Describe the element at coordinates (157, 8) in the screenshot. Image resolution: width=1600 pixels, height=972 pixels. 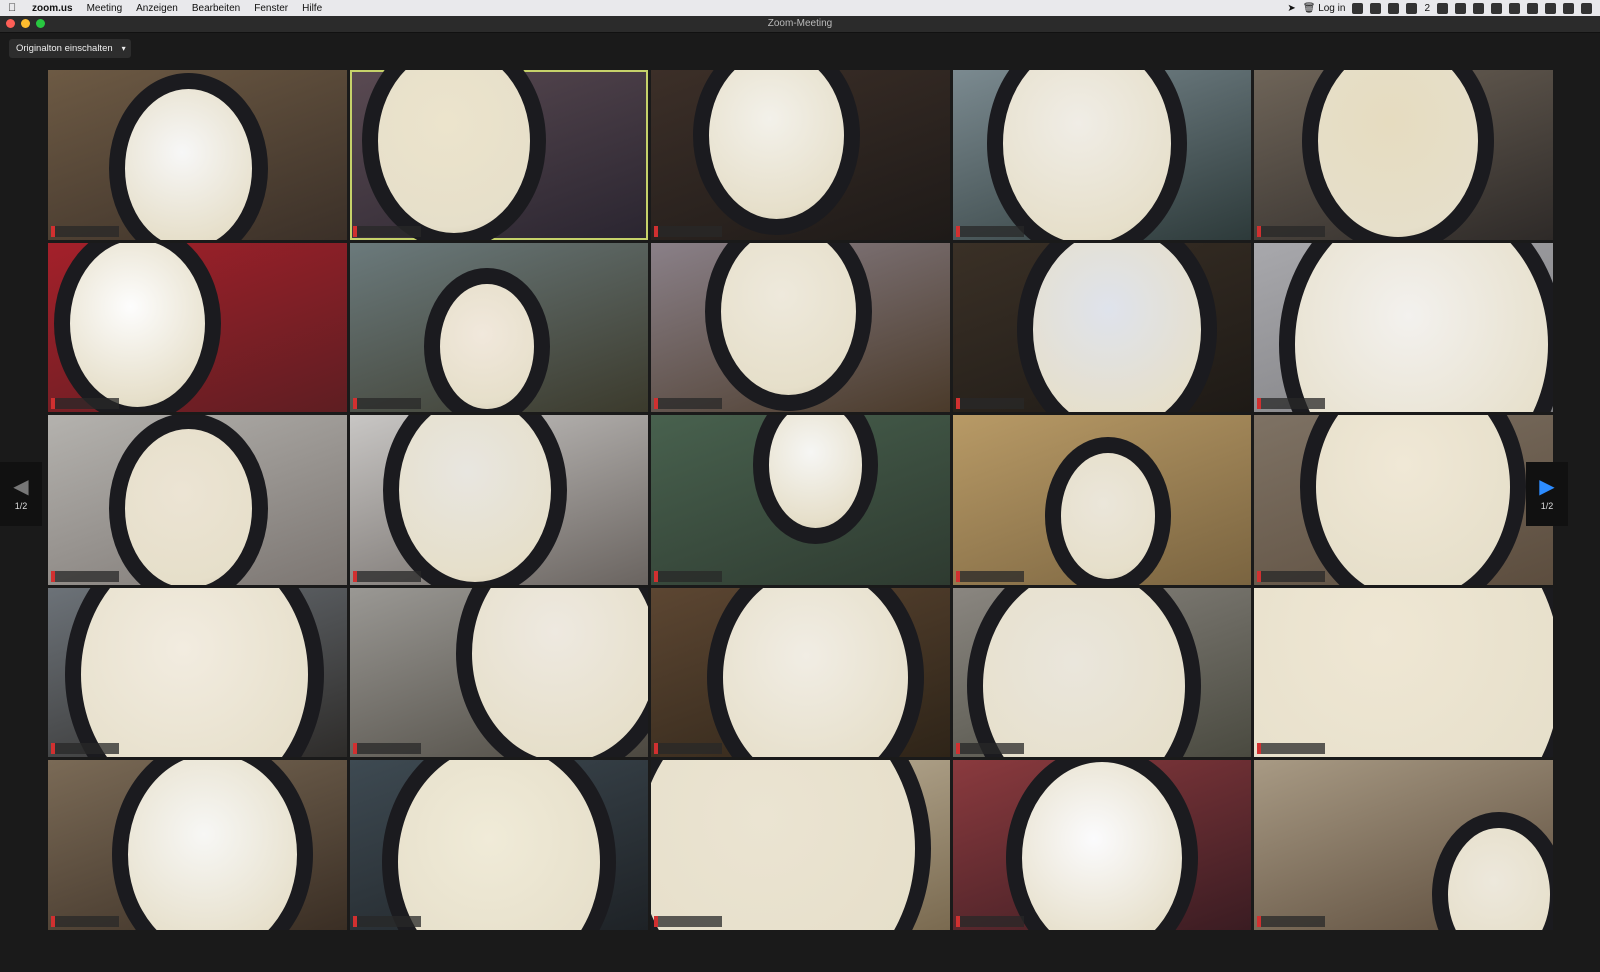
I see `menu-anzeigen: Anzeigen` at that location.